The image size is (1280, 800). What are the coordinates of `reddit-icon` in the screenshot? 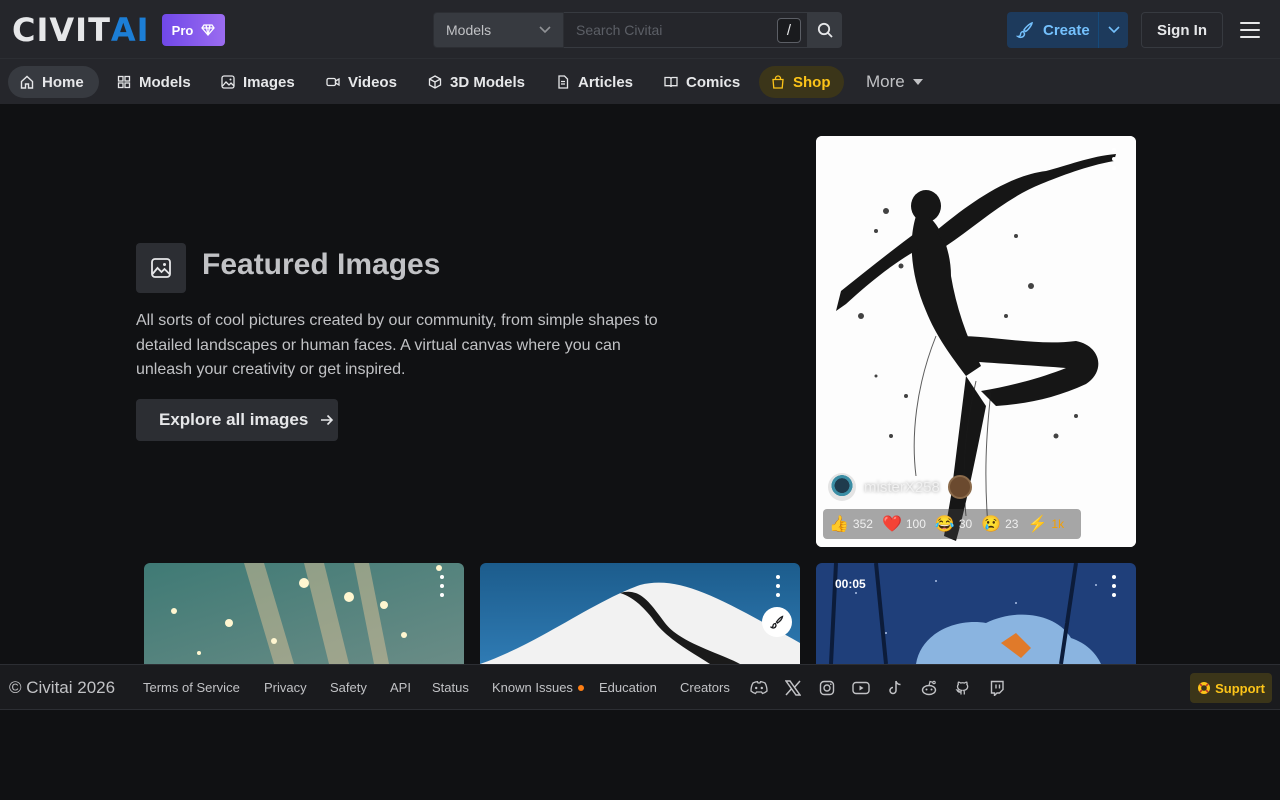 It's located at (929, 688).